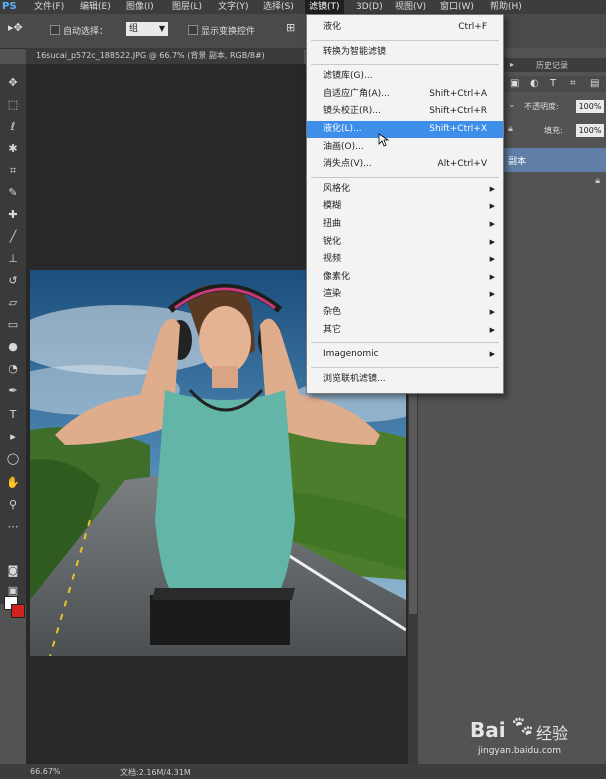 The width and height of the screenshot is (606, 779). I want to click on auto-select-dropdown: 组 ▼, so click(147, 29).